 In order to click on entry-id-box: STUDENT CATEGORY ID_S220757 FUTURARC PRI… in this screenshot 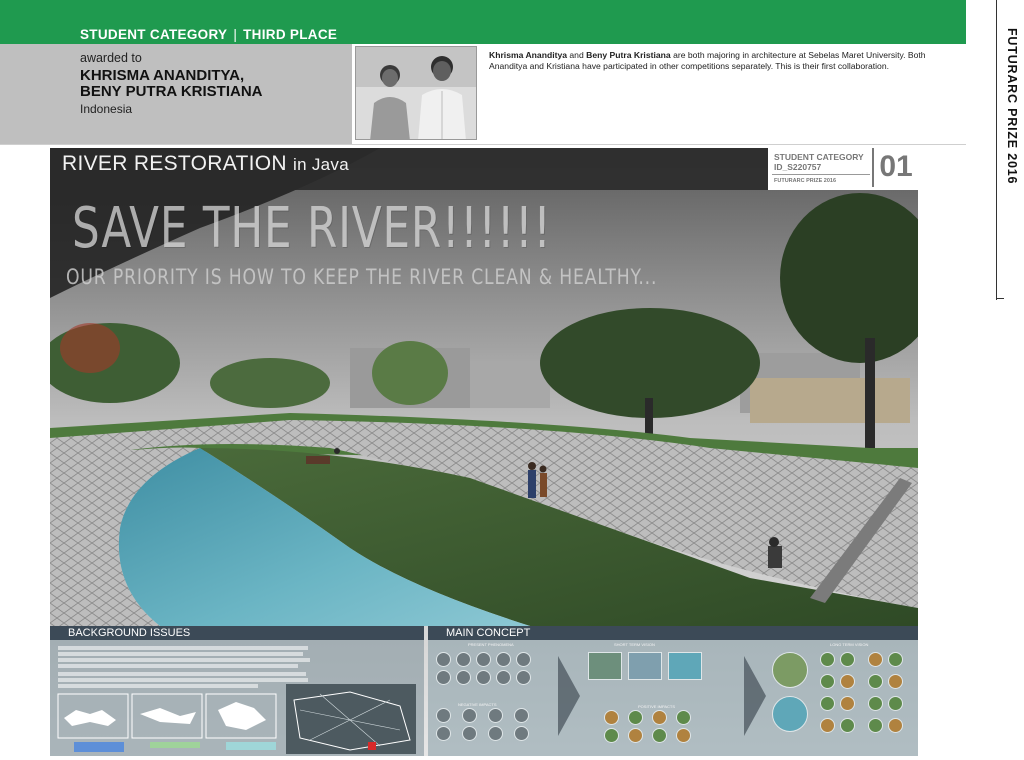, I will do `click(843, 169)`.